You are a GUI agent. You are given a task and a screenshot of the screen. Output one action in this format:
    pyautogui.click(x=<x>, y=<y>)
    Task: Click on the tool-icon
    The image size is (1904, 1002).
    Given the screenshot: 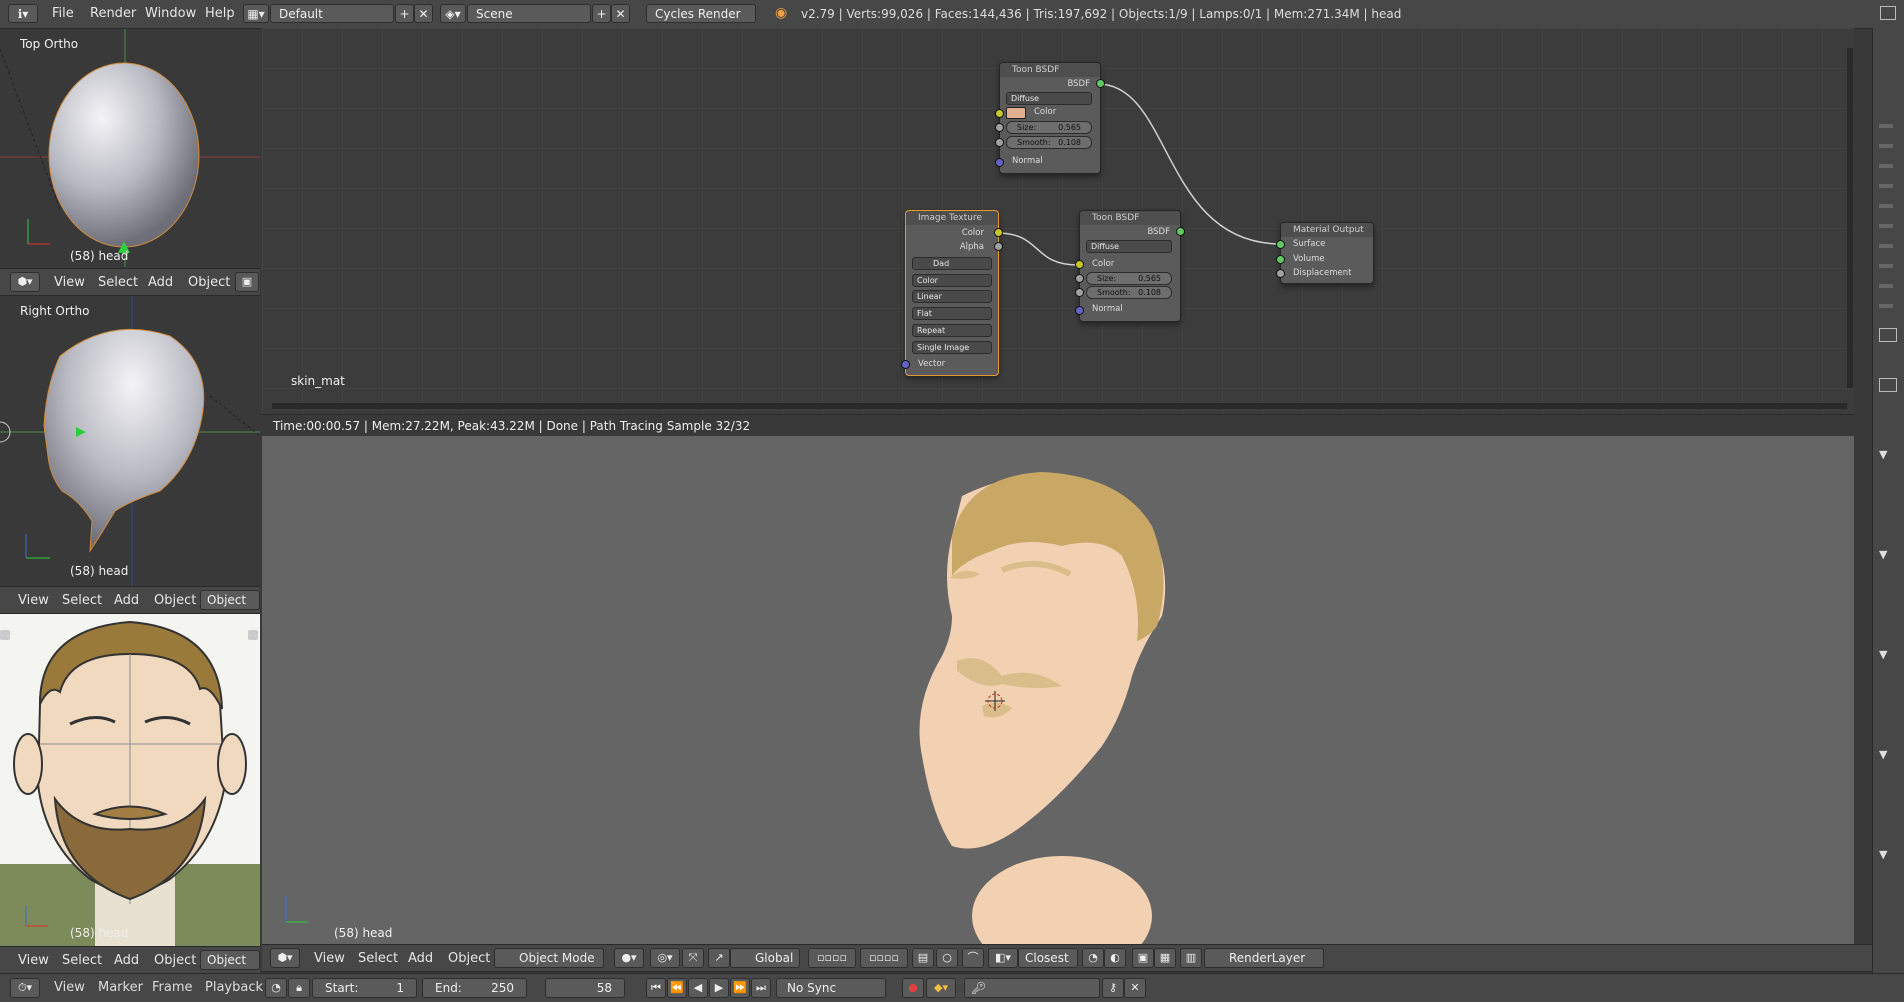 What is the action you would take?
    pyautogui.click(x=1888, y=385)
    